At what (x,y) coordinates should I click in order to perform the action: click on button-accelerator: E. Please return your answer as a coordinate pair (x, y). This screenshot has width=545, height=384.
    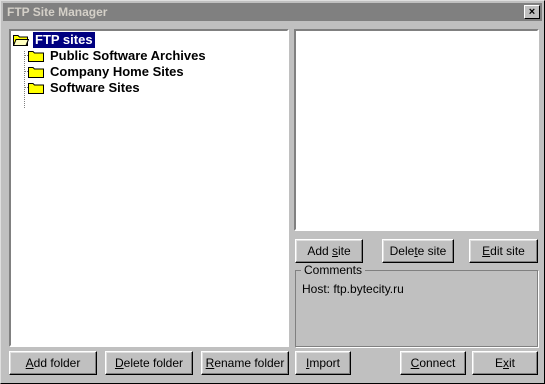
    Looking at the image, I should click on (486, 251).